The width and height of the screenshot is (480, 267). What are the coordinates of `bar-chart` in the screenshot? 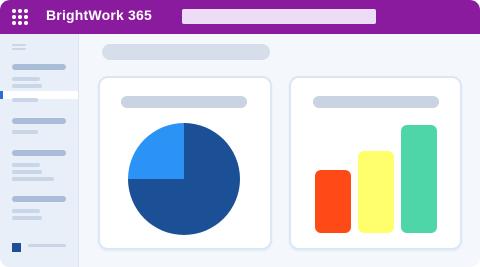 It's located at (380, 178).